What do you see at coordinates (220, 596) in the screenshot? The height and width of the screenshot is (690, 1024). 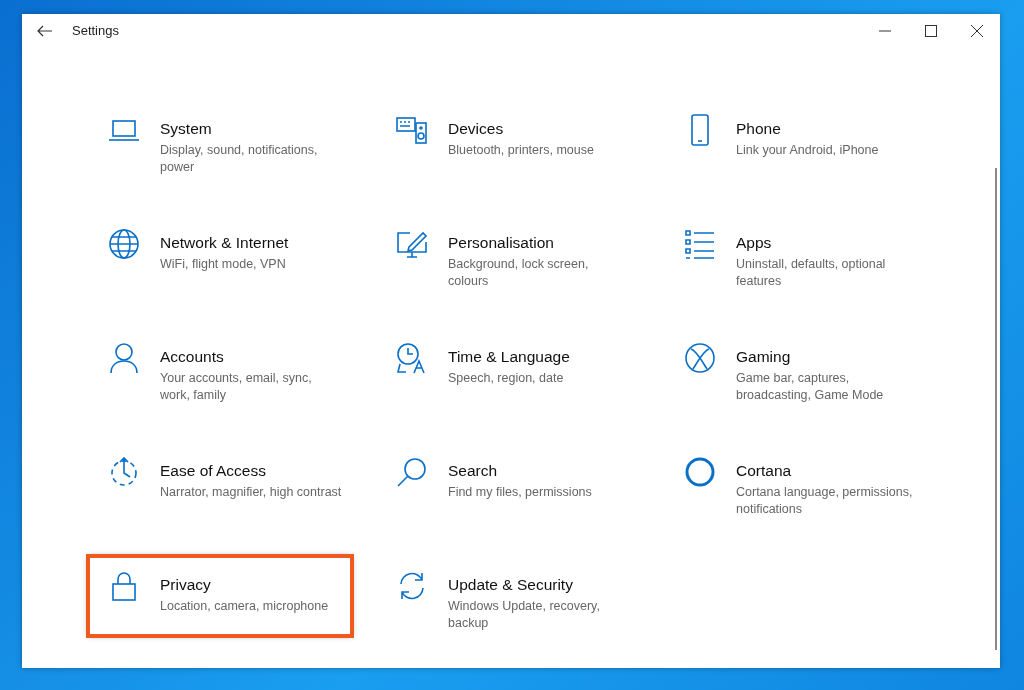 I see `settings-category: Privacy Location, camera, microphone` at bounding box center [220, 596].